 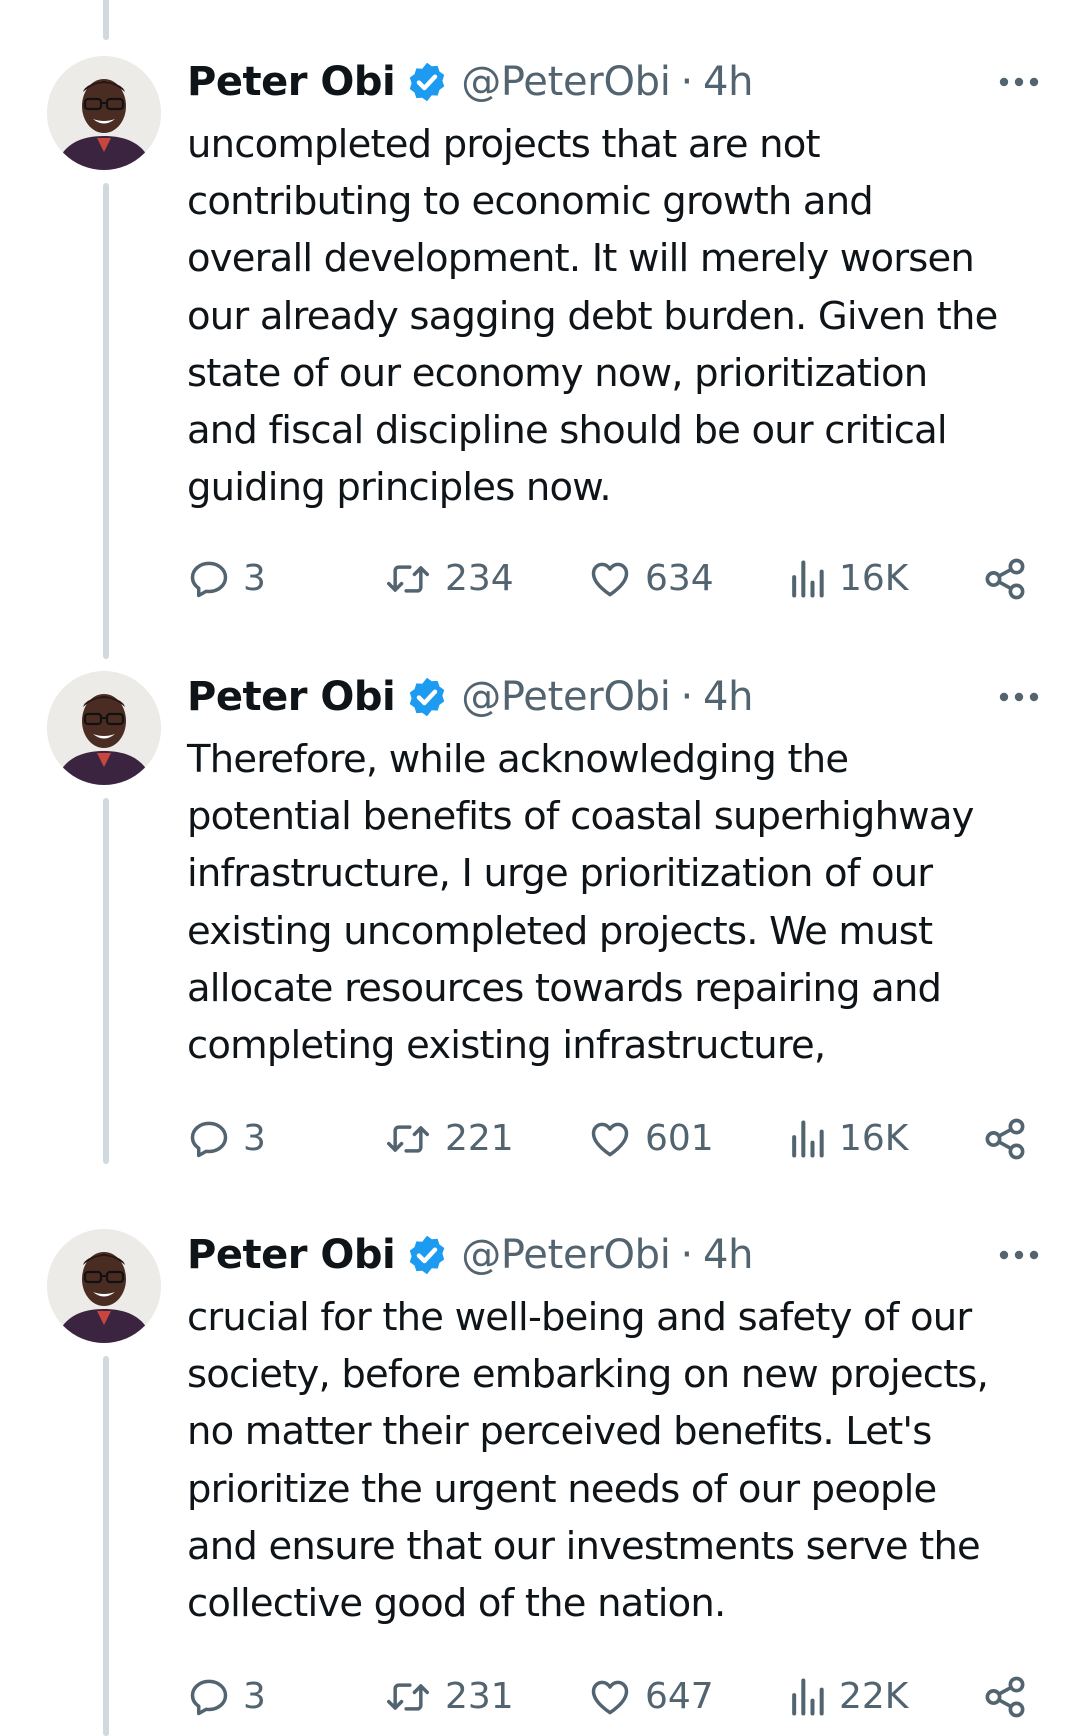 I want to click on retweet-button: 231, so click(x=448, y=1697).